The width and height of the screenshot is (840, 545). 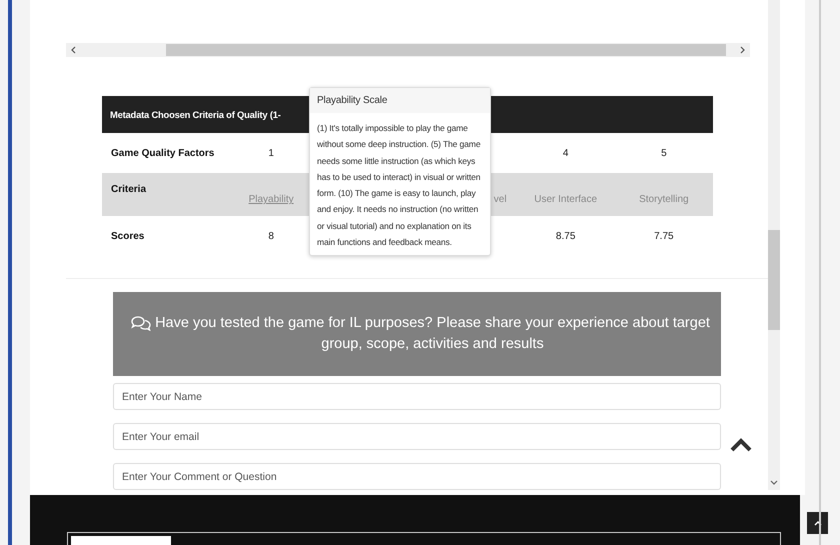 I want to click on chat-icon, so click(x=141, y=323).